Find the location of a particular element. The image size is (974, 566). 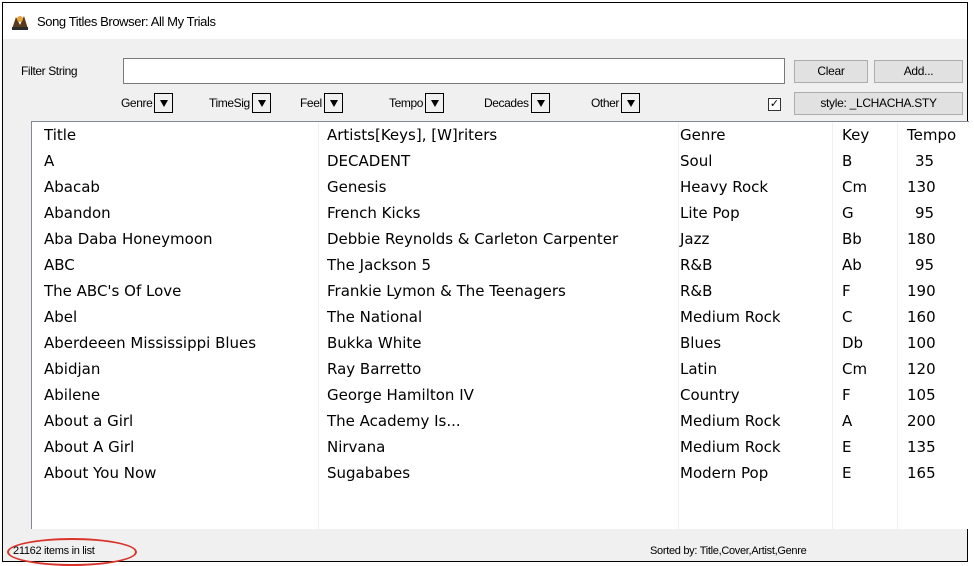

tempo-dropdown-label: Tempo is located at coordinates (406, 103).